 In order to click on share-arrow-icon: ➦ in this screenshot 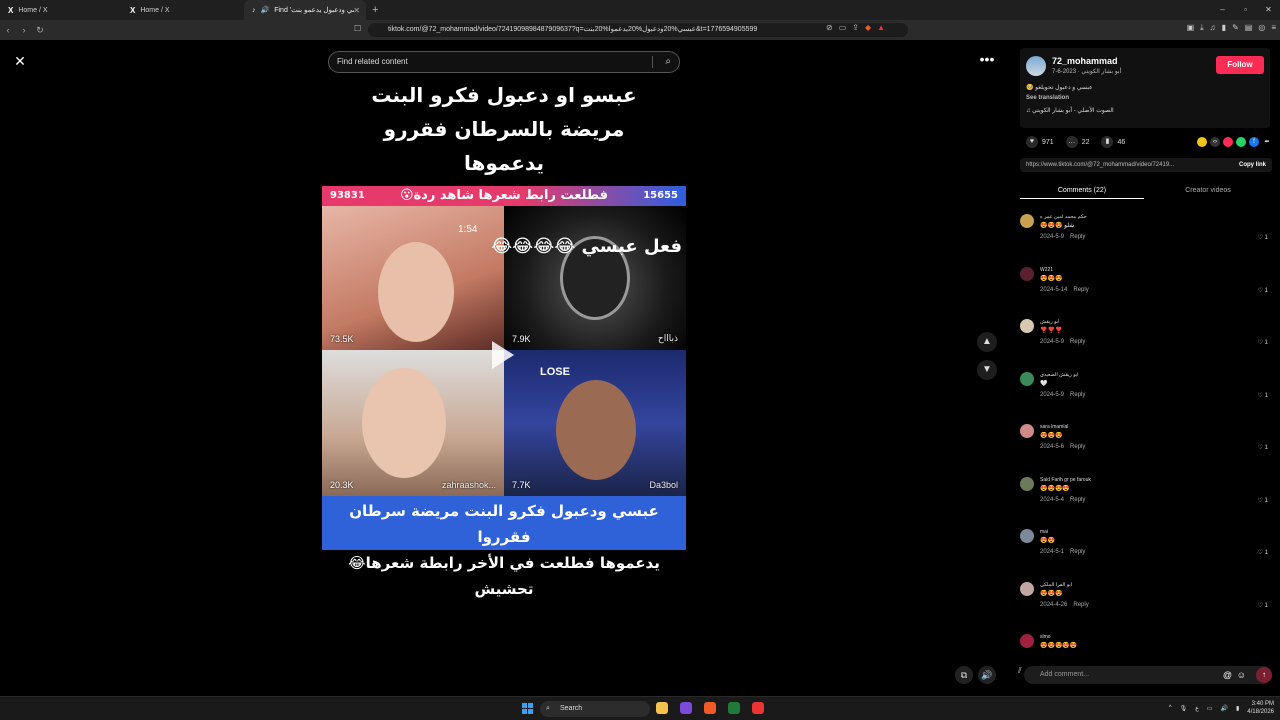, I will do `click(1267, 142)`.